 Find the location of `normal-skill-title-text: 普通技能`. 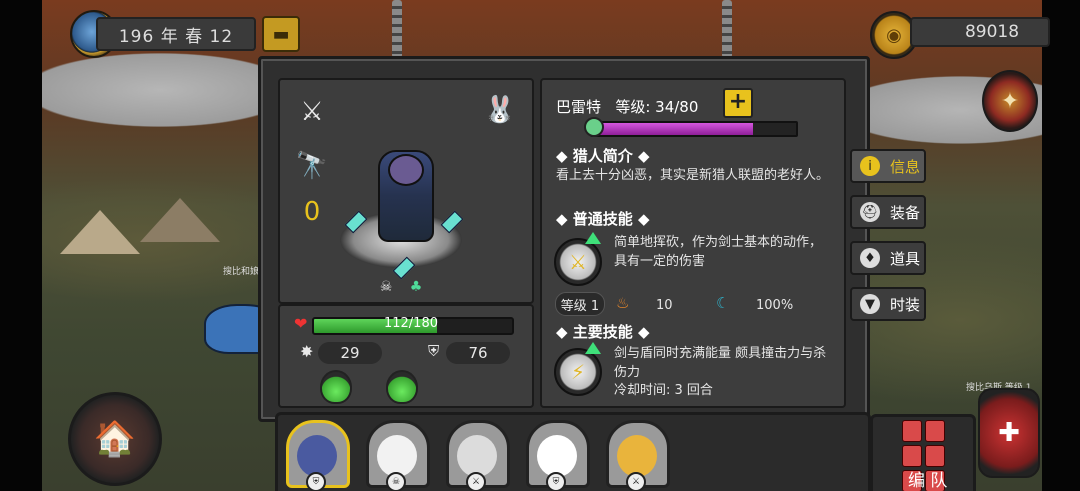

normal-skill-title-text: 普通技能 is located at coordinates (602, 219).